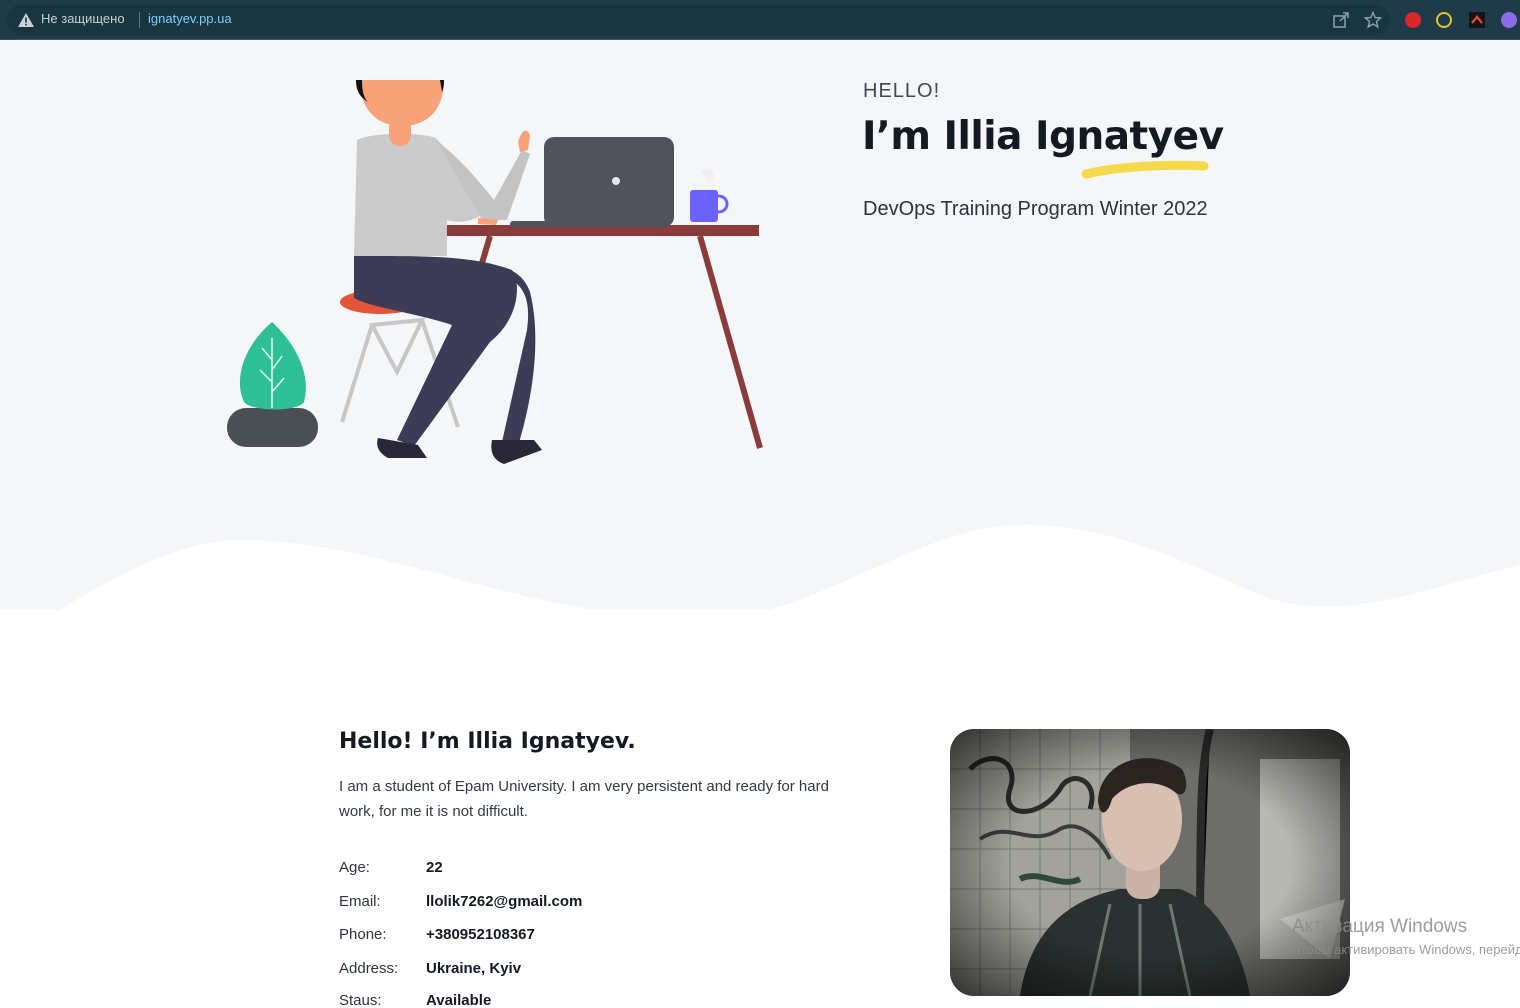  What do you see at coordinates (902, 91) in the screenshot?
I see `hero-greeting: HELLO!` at bounding box center [902, 91].